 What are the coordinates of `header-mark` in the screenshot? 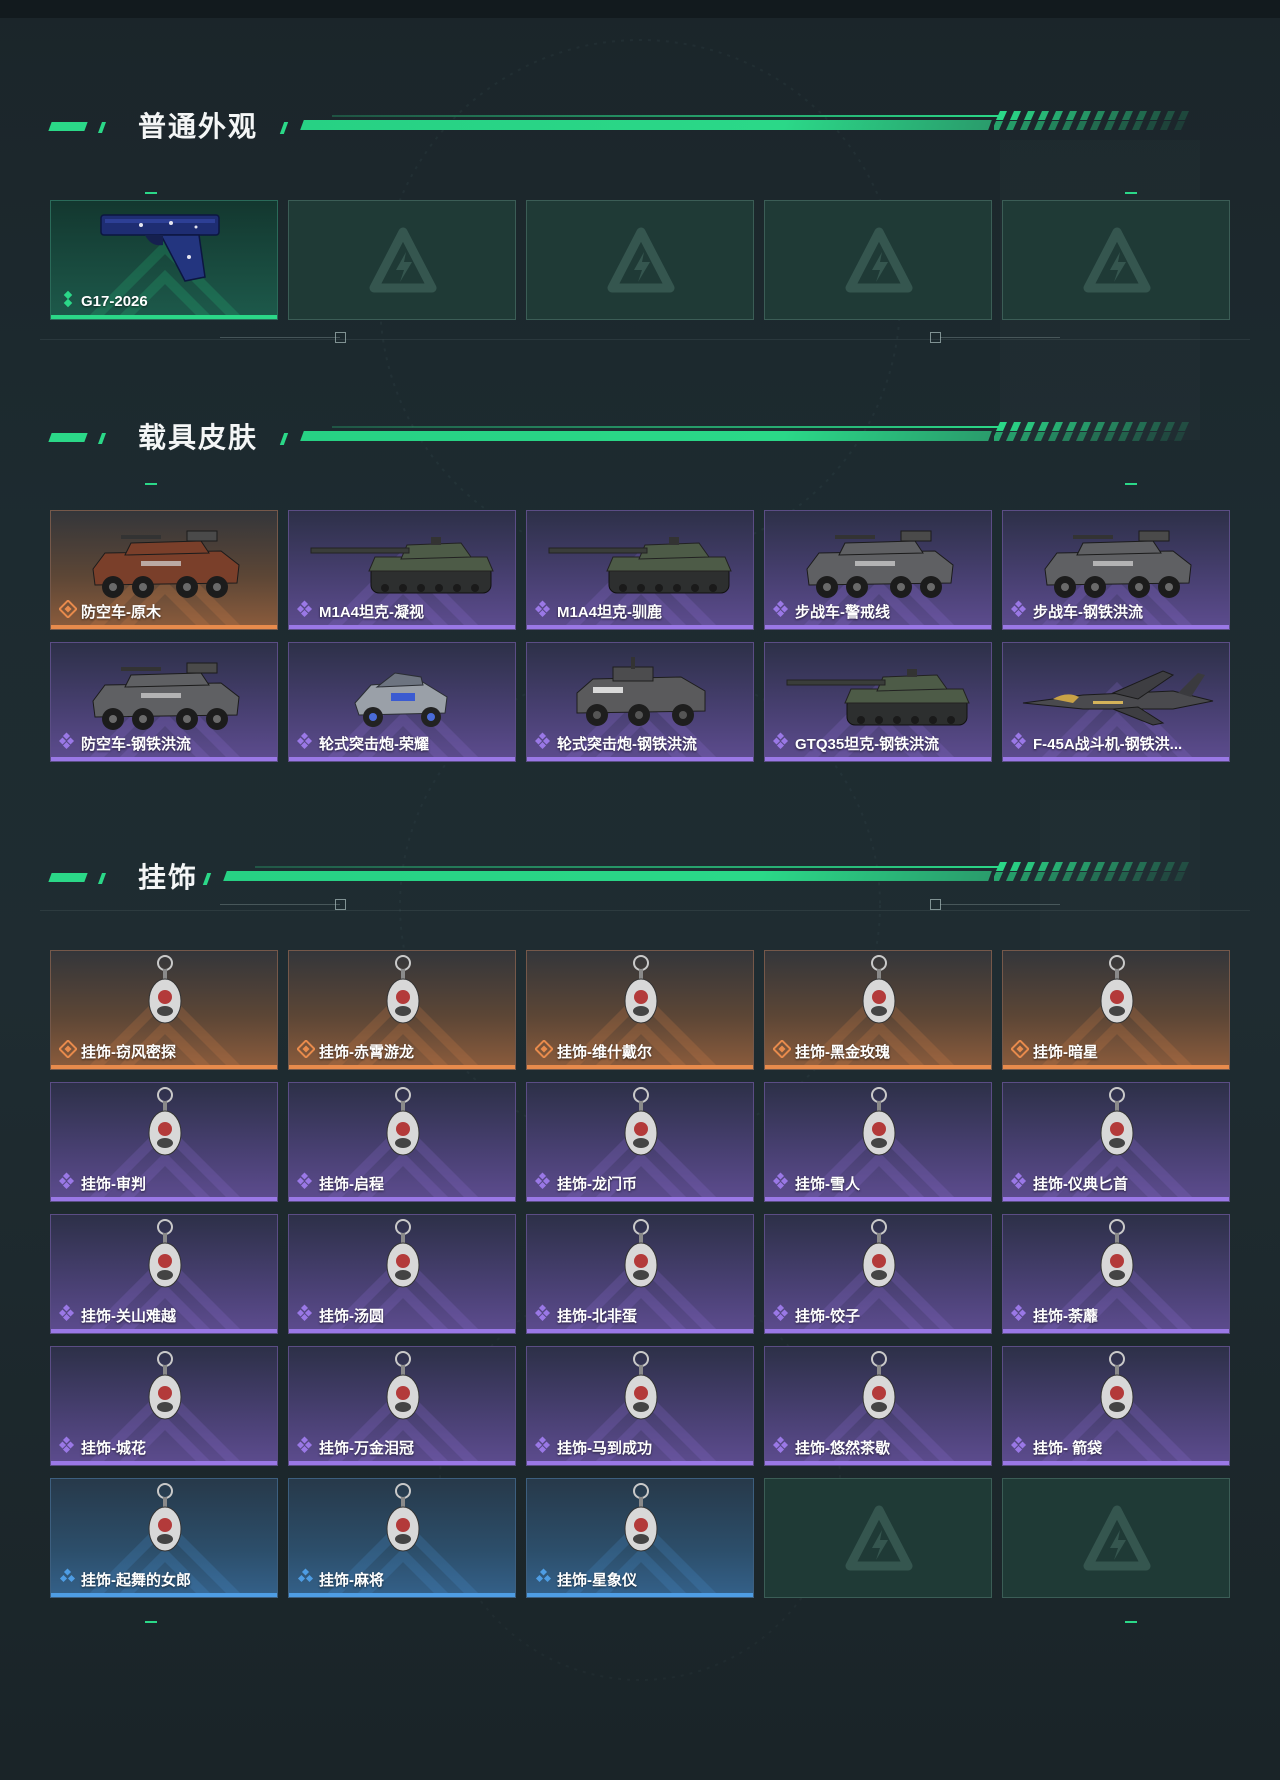 It's located at (102, 438).